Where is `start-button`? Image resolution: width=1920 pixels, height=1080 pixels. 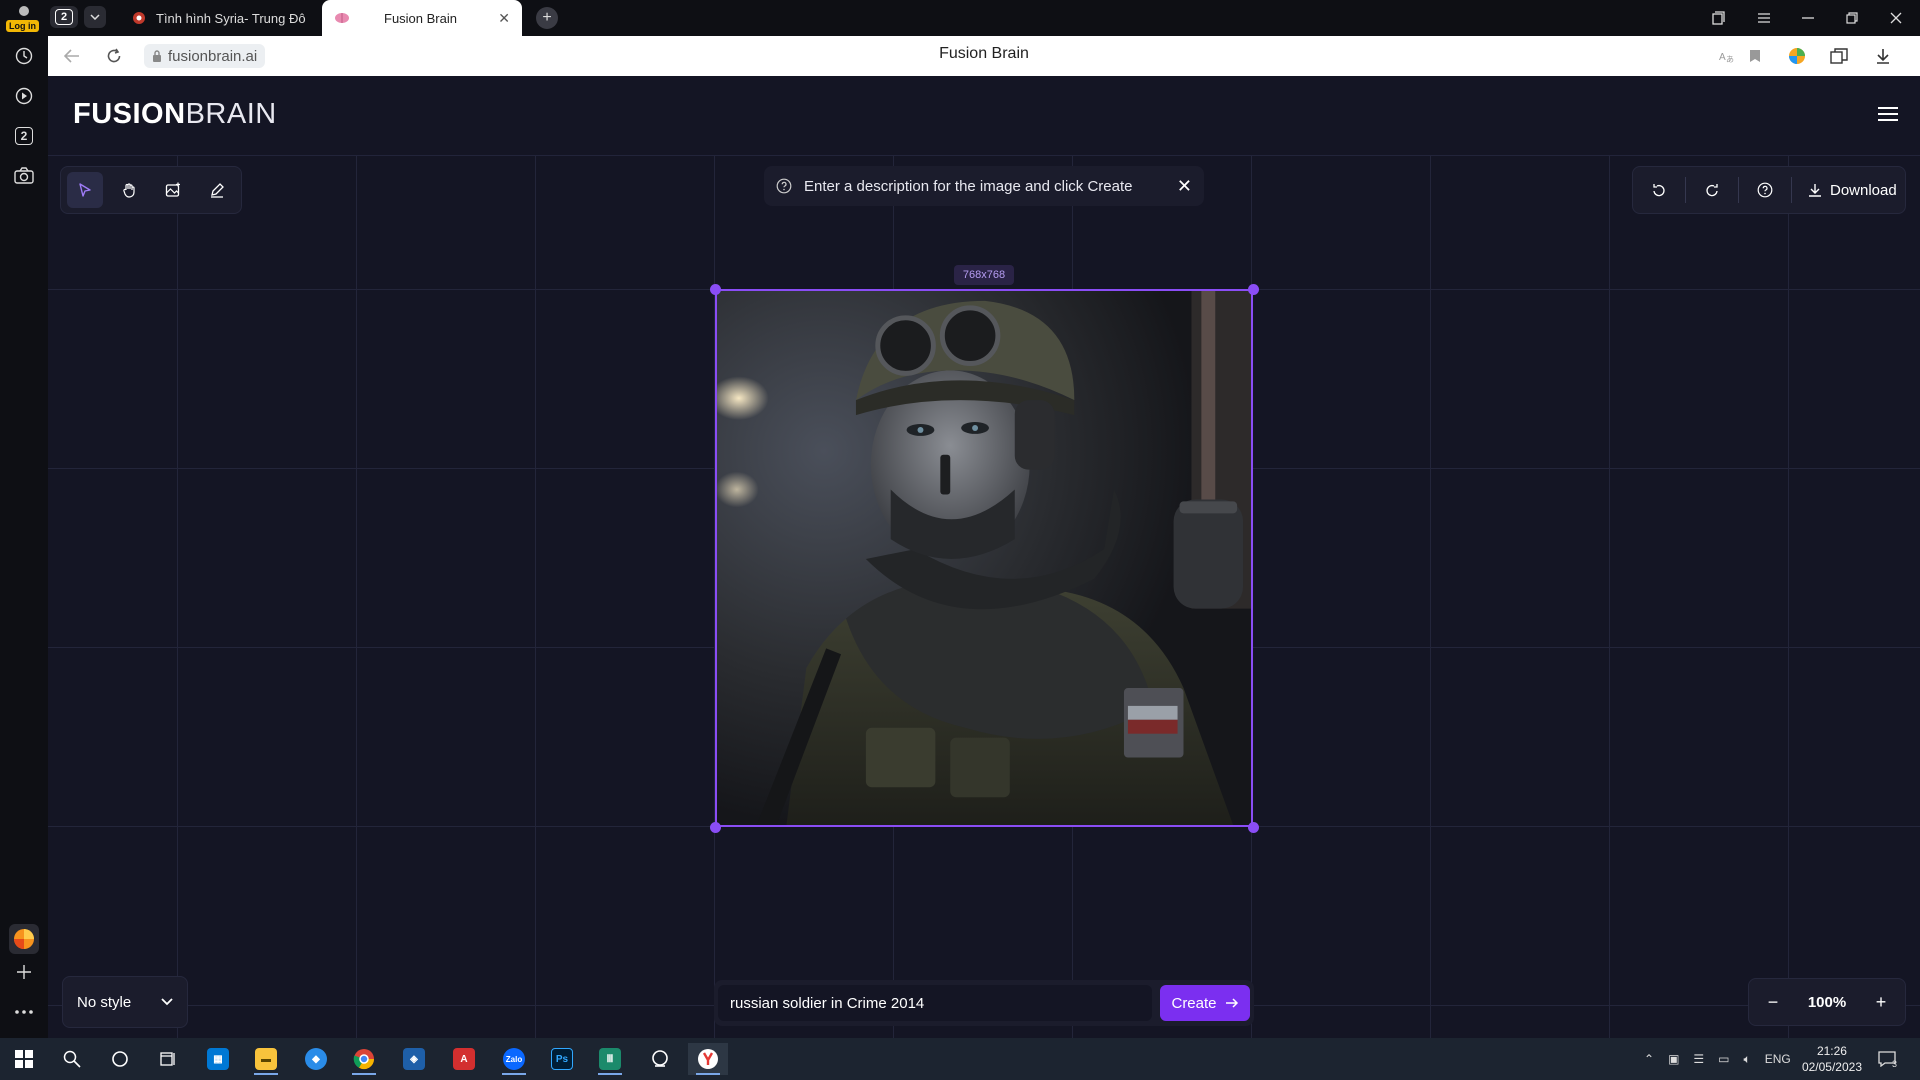
start-button is located at coordinates (24, 1059).